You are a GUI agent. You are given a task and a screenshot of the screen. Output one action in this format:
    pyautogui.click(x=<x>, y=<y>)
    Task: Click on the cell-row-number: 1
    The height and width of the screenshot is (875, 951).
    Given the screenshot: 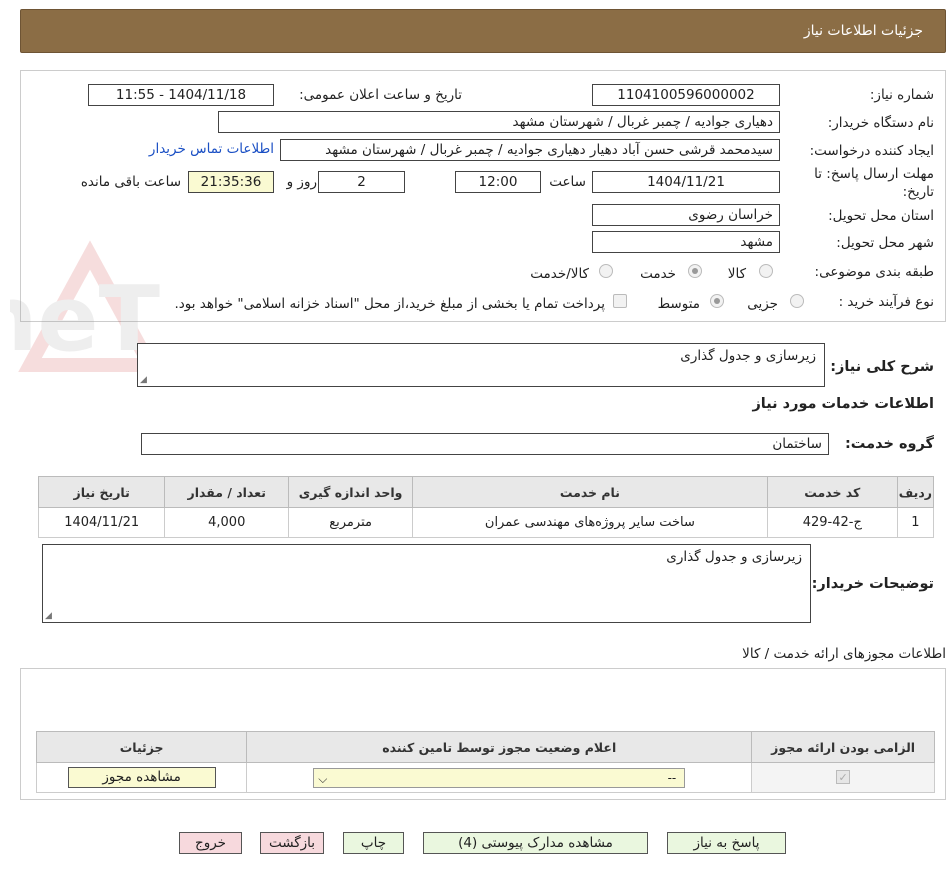 What is the action you would take?
    pyautogui.click(x=915, y=522)
    